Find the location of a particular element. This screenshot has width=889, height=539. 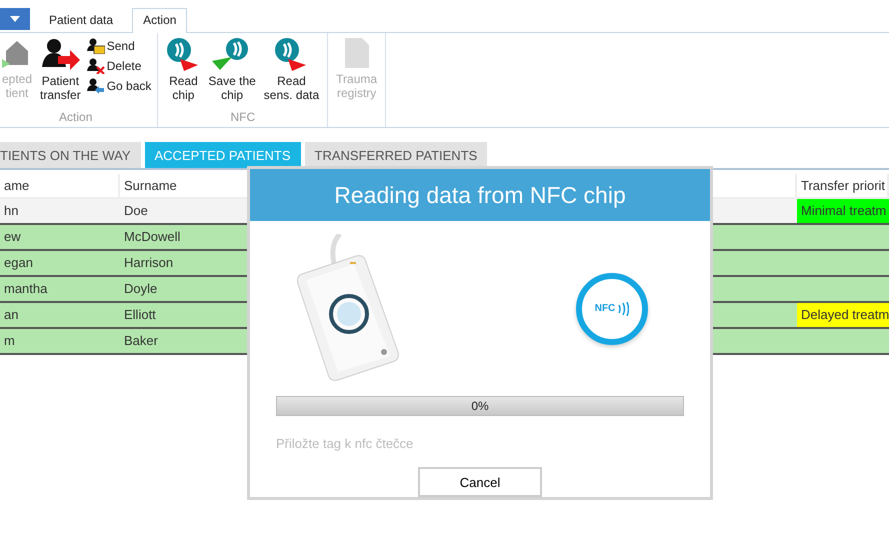

table-cell: m is located at coordinates (60, 342).